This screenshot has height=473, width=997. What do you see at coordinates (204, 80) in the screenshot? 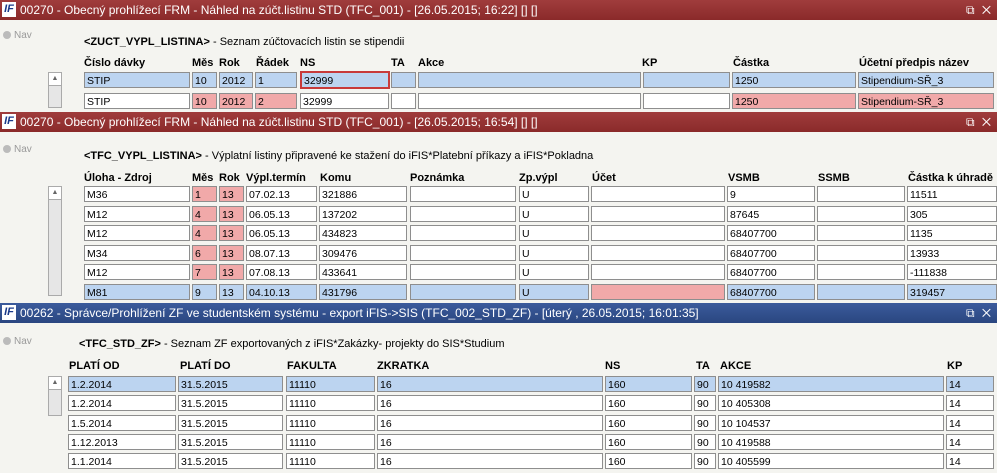
I see `table-cell: 10` at bounding box center [204, 80].